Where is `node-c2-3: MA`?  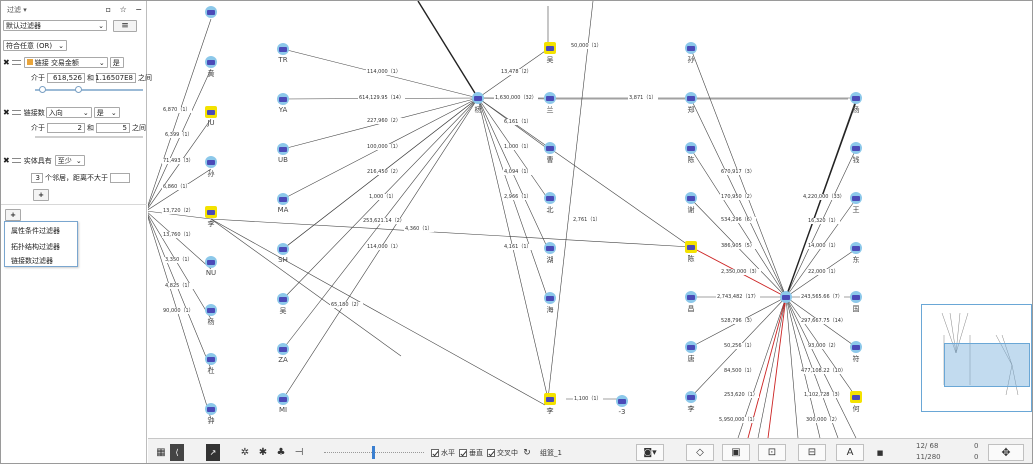
node-c2-3: MA is located at coordinates (283, 203).